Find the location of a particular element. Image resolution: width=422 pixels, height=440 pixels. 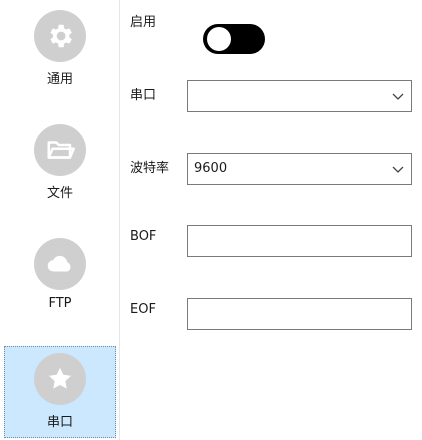

toggle-knob is located at coordinates (219, 39).